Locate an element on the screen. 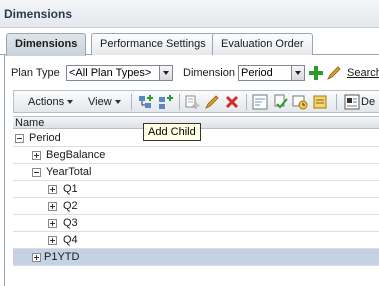 The height and width of the screenshot is (286, 379). add-shared-member-icon is located at coordinates (192, 102).